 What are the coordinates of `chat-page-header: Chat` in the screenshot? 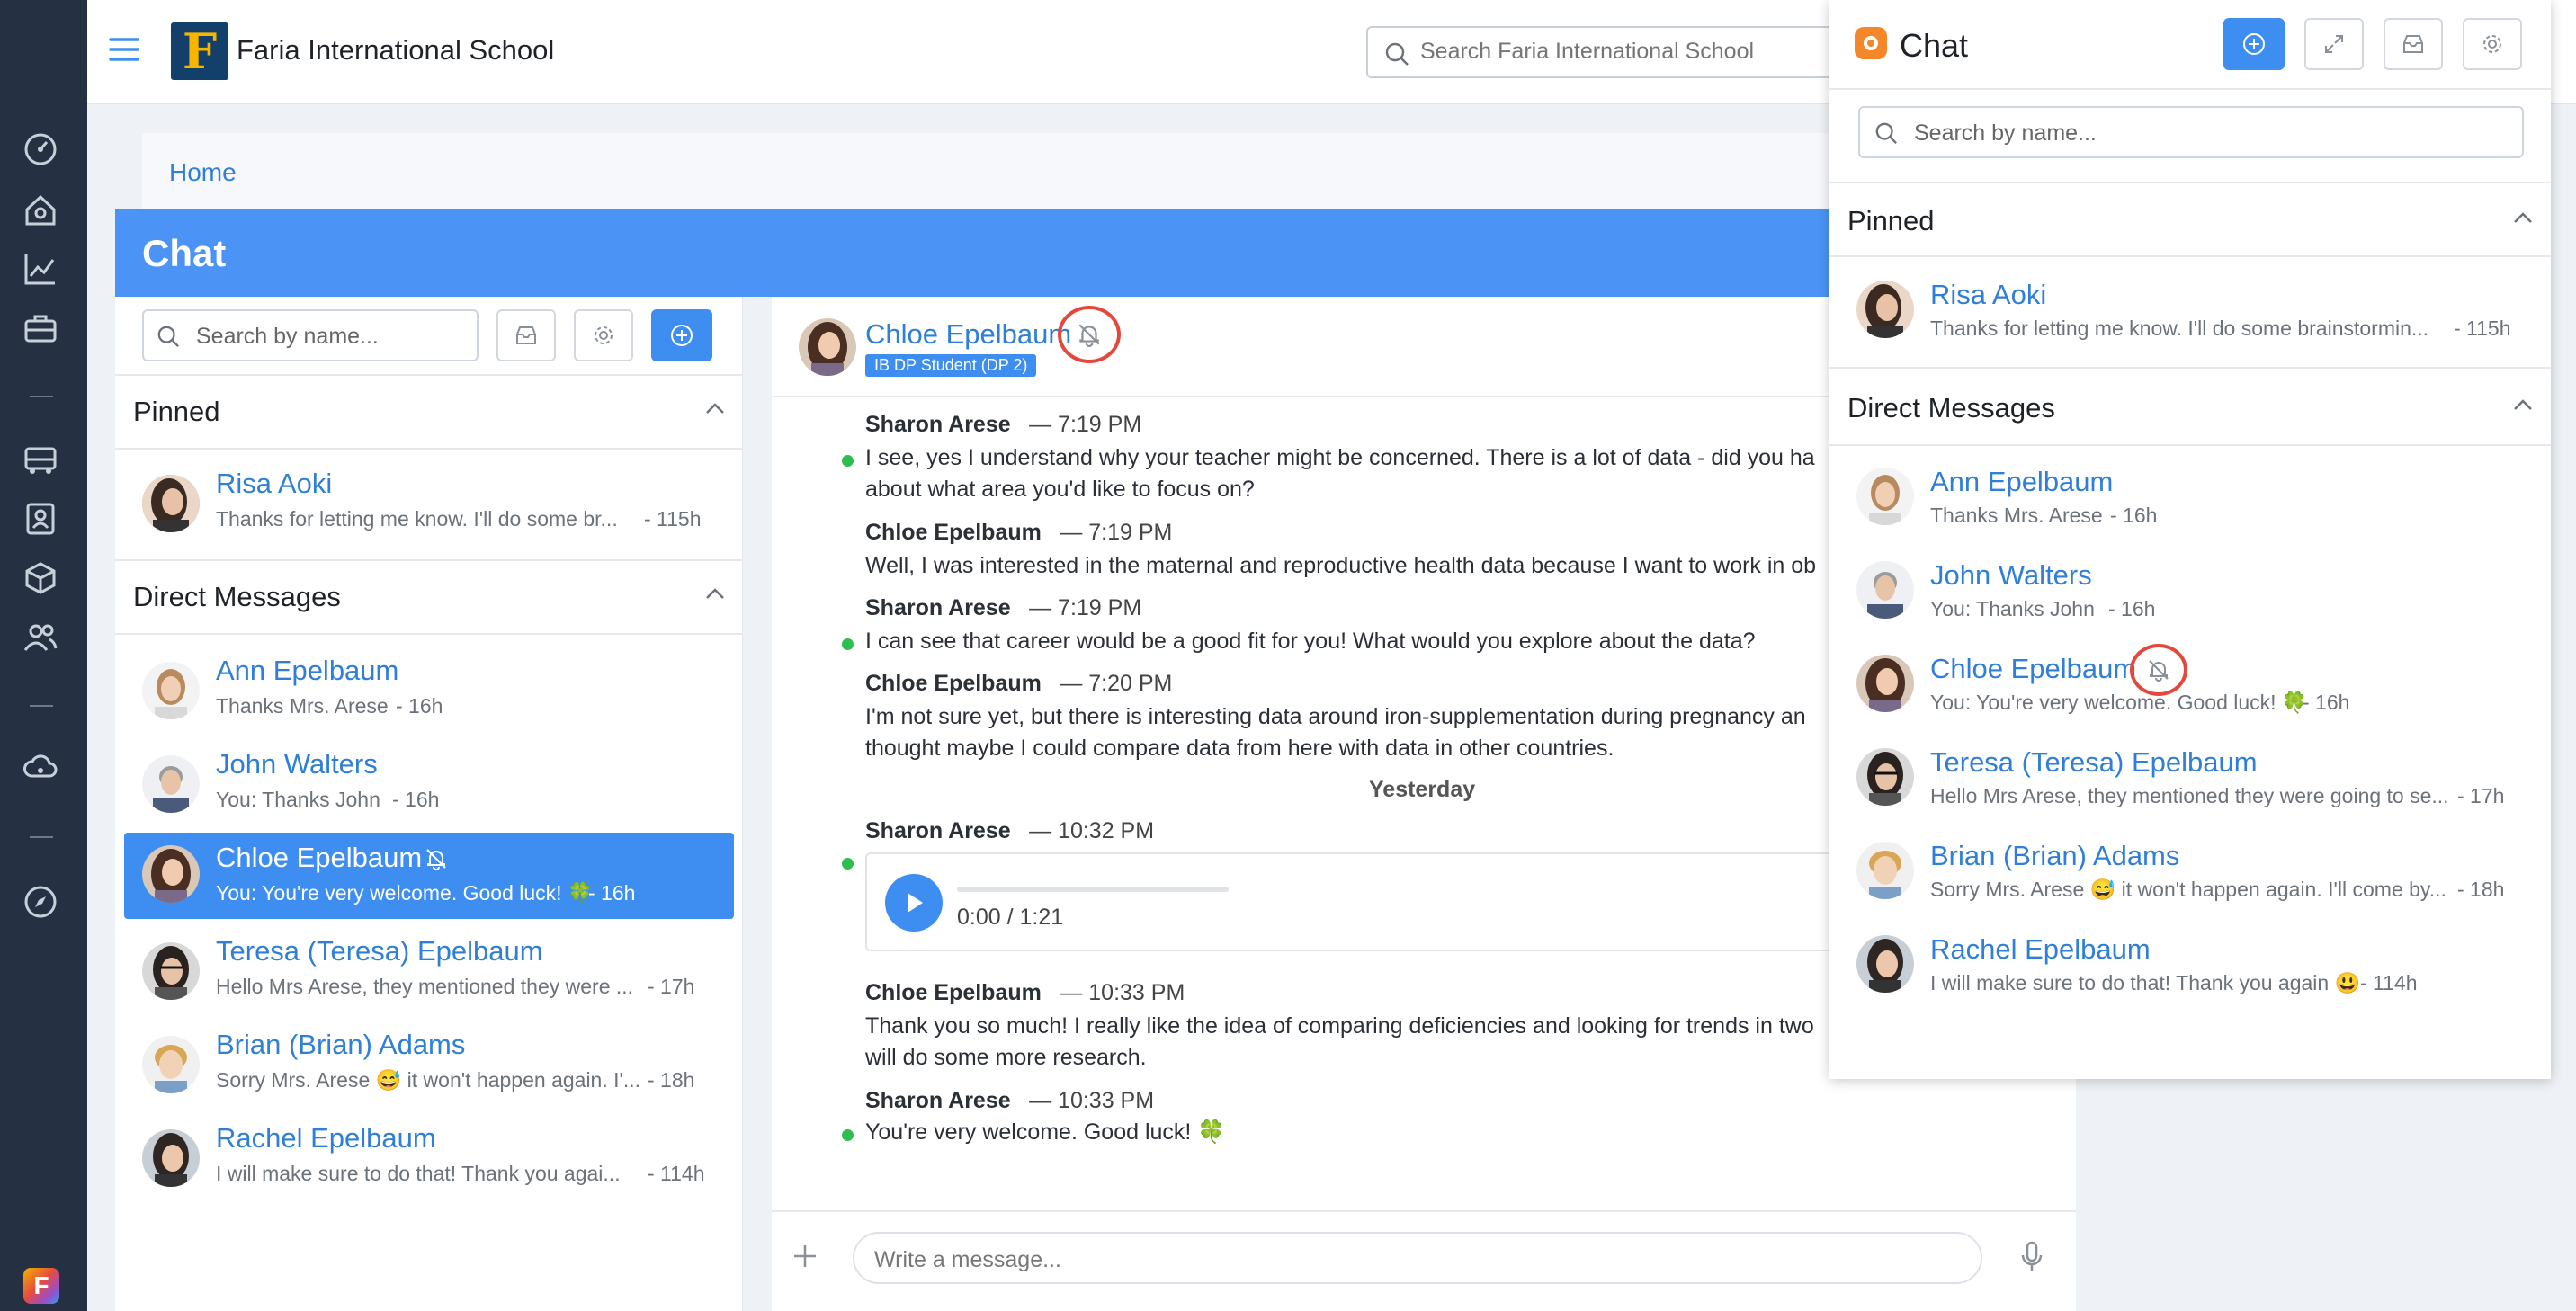 It's located at (1014, 253).